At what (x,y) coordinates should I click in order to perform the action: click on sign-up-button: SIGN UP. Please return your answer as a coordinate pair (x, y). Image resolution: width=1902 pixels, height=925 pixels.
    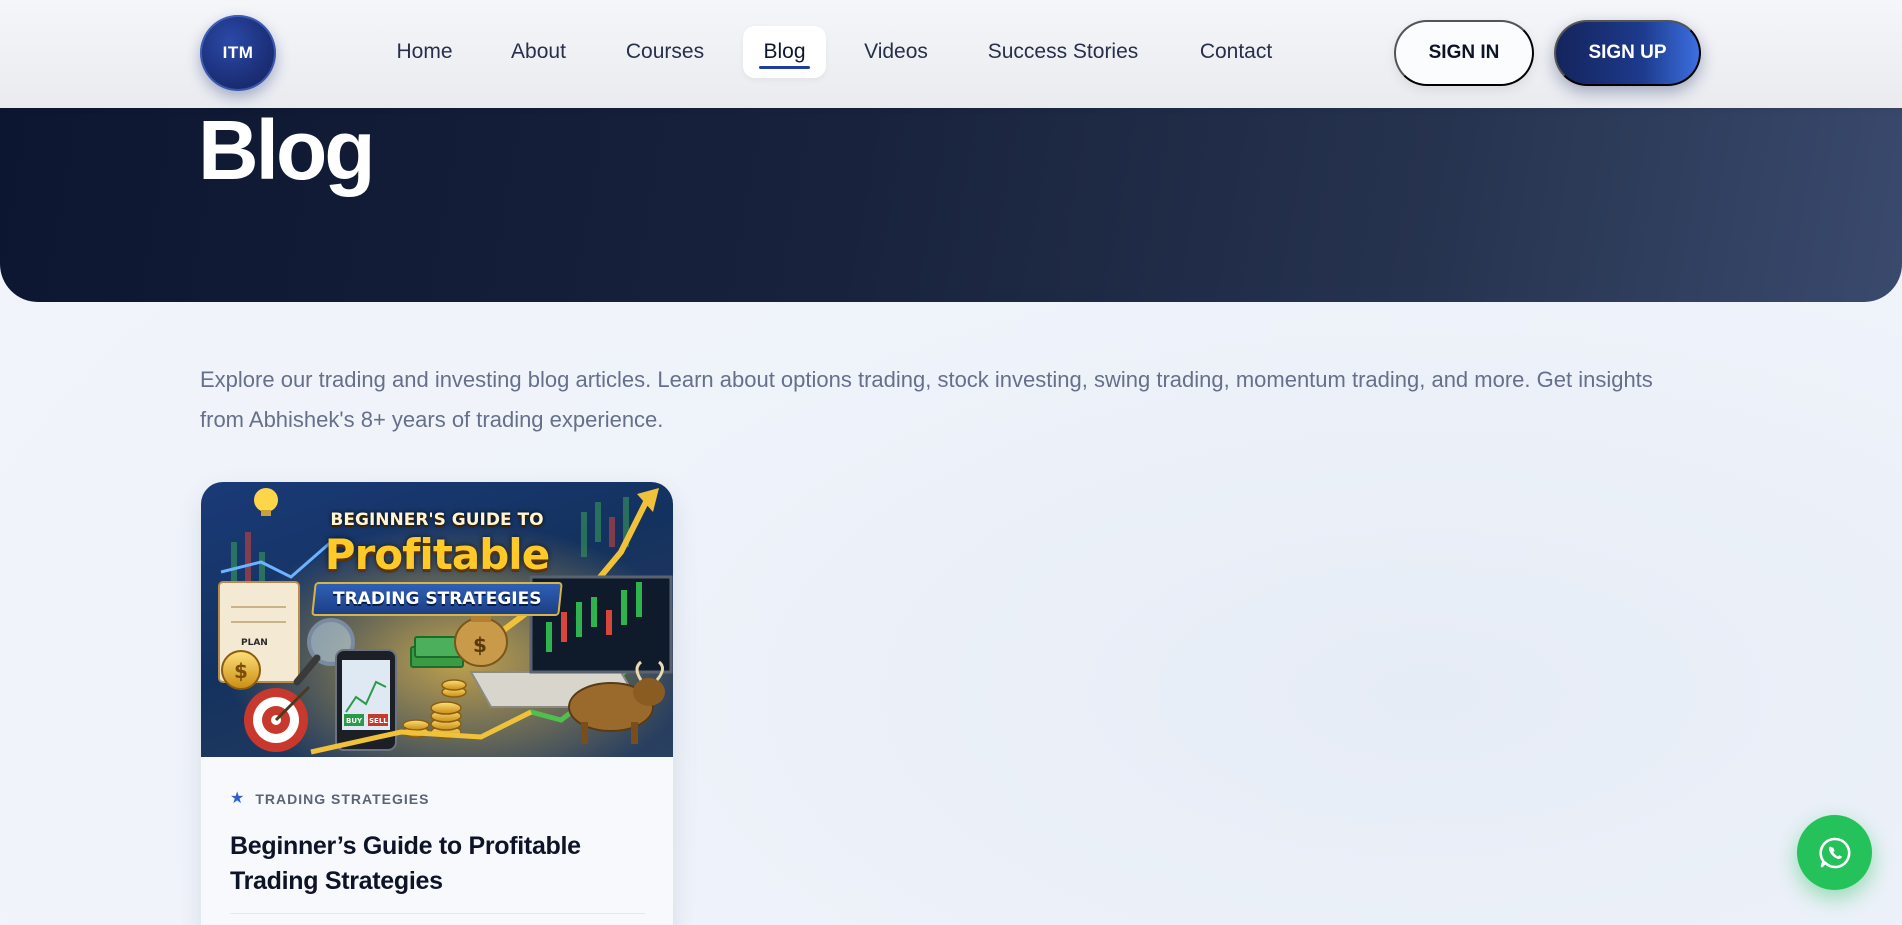
    Looking at the image, I should click on (1627, 53).